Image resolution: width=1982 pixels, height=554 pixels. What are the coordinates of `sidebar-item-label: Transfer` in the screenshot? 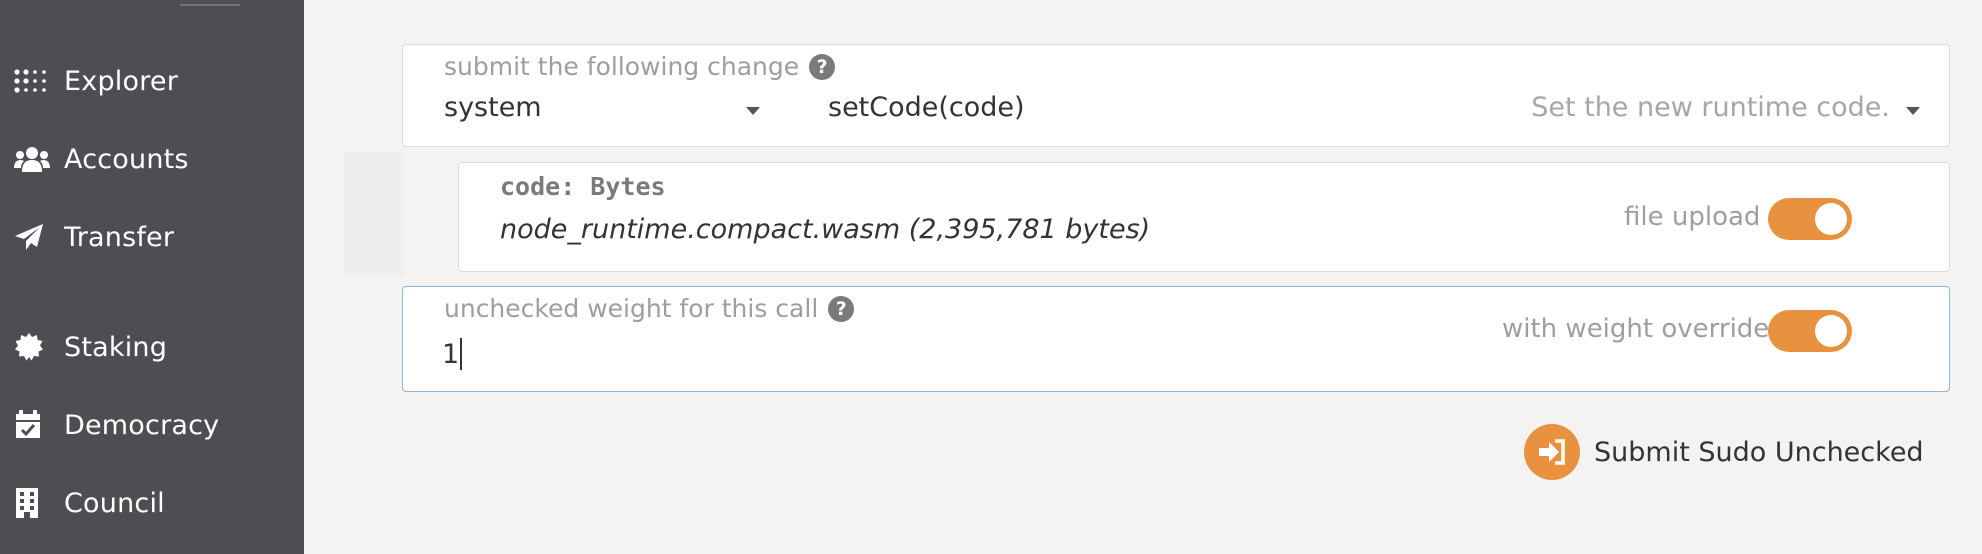 It's located at (119, 237).